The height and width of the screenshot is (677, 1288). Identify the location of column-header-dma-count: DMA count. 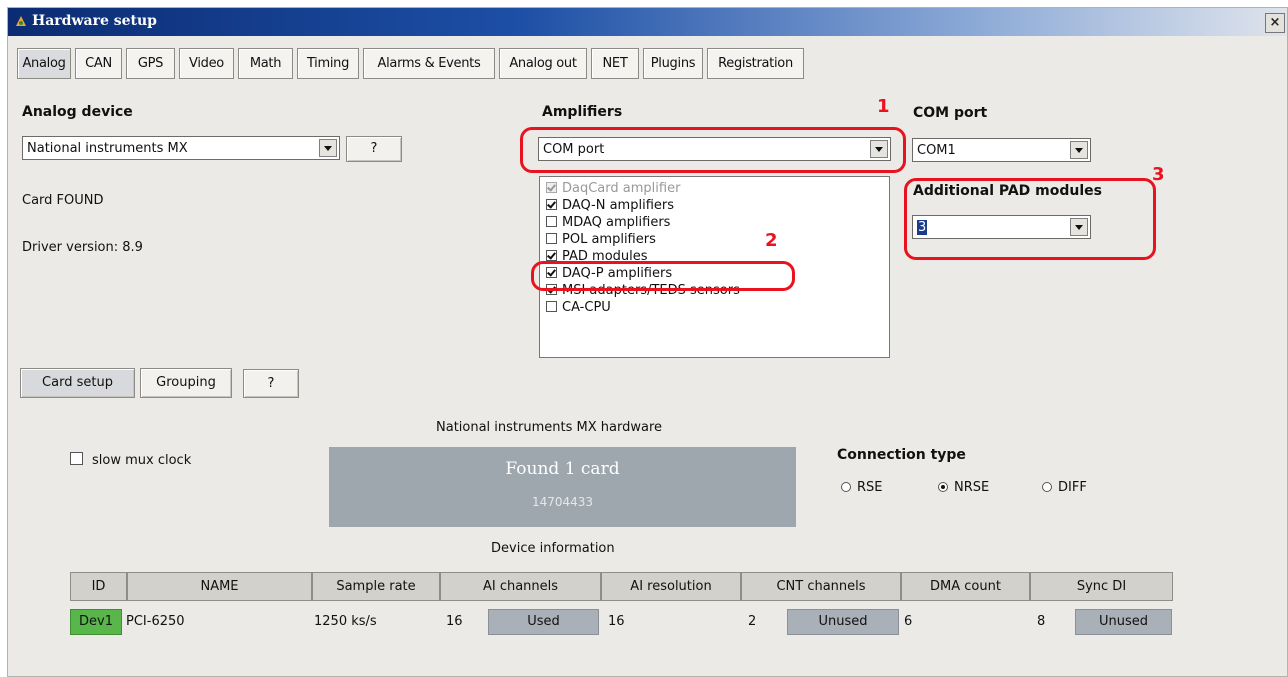
(965, 586).